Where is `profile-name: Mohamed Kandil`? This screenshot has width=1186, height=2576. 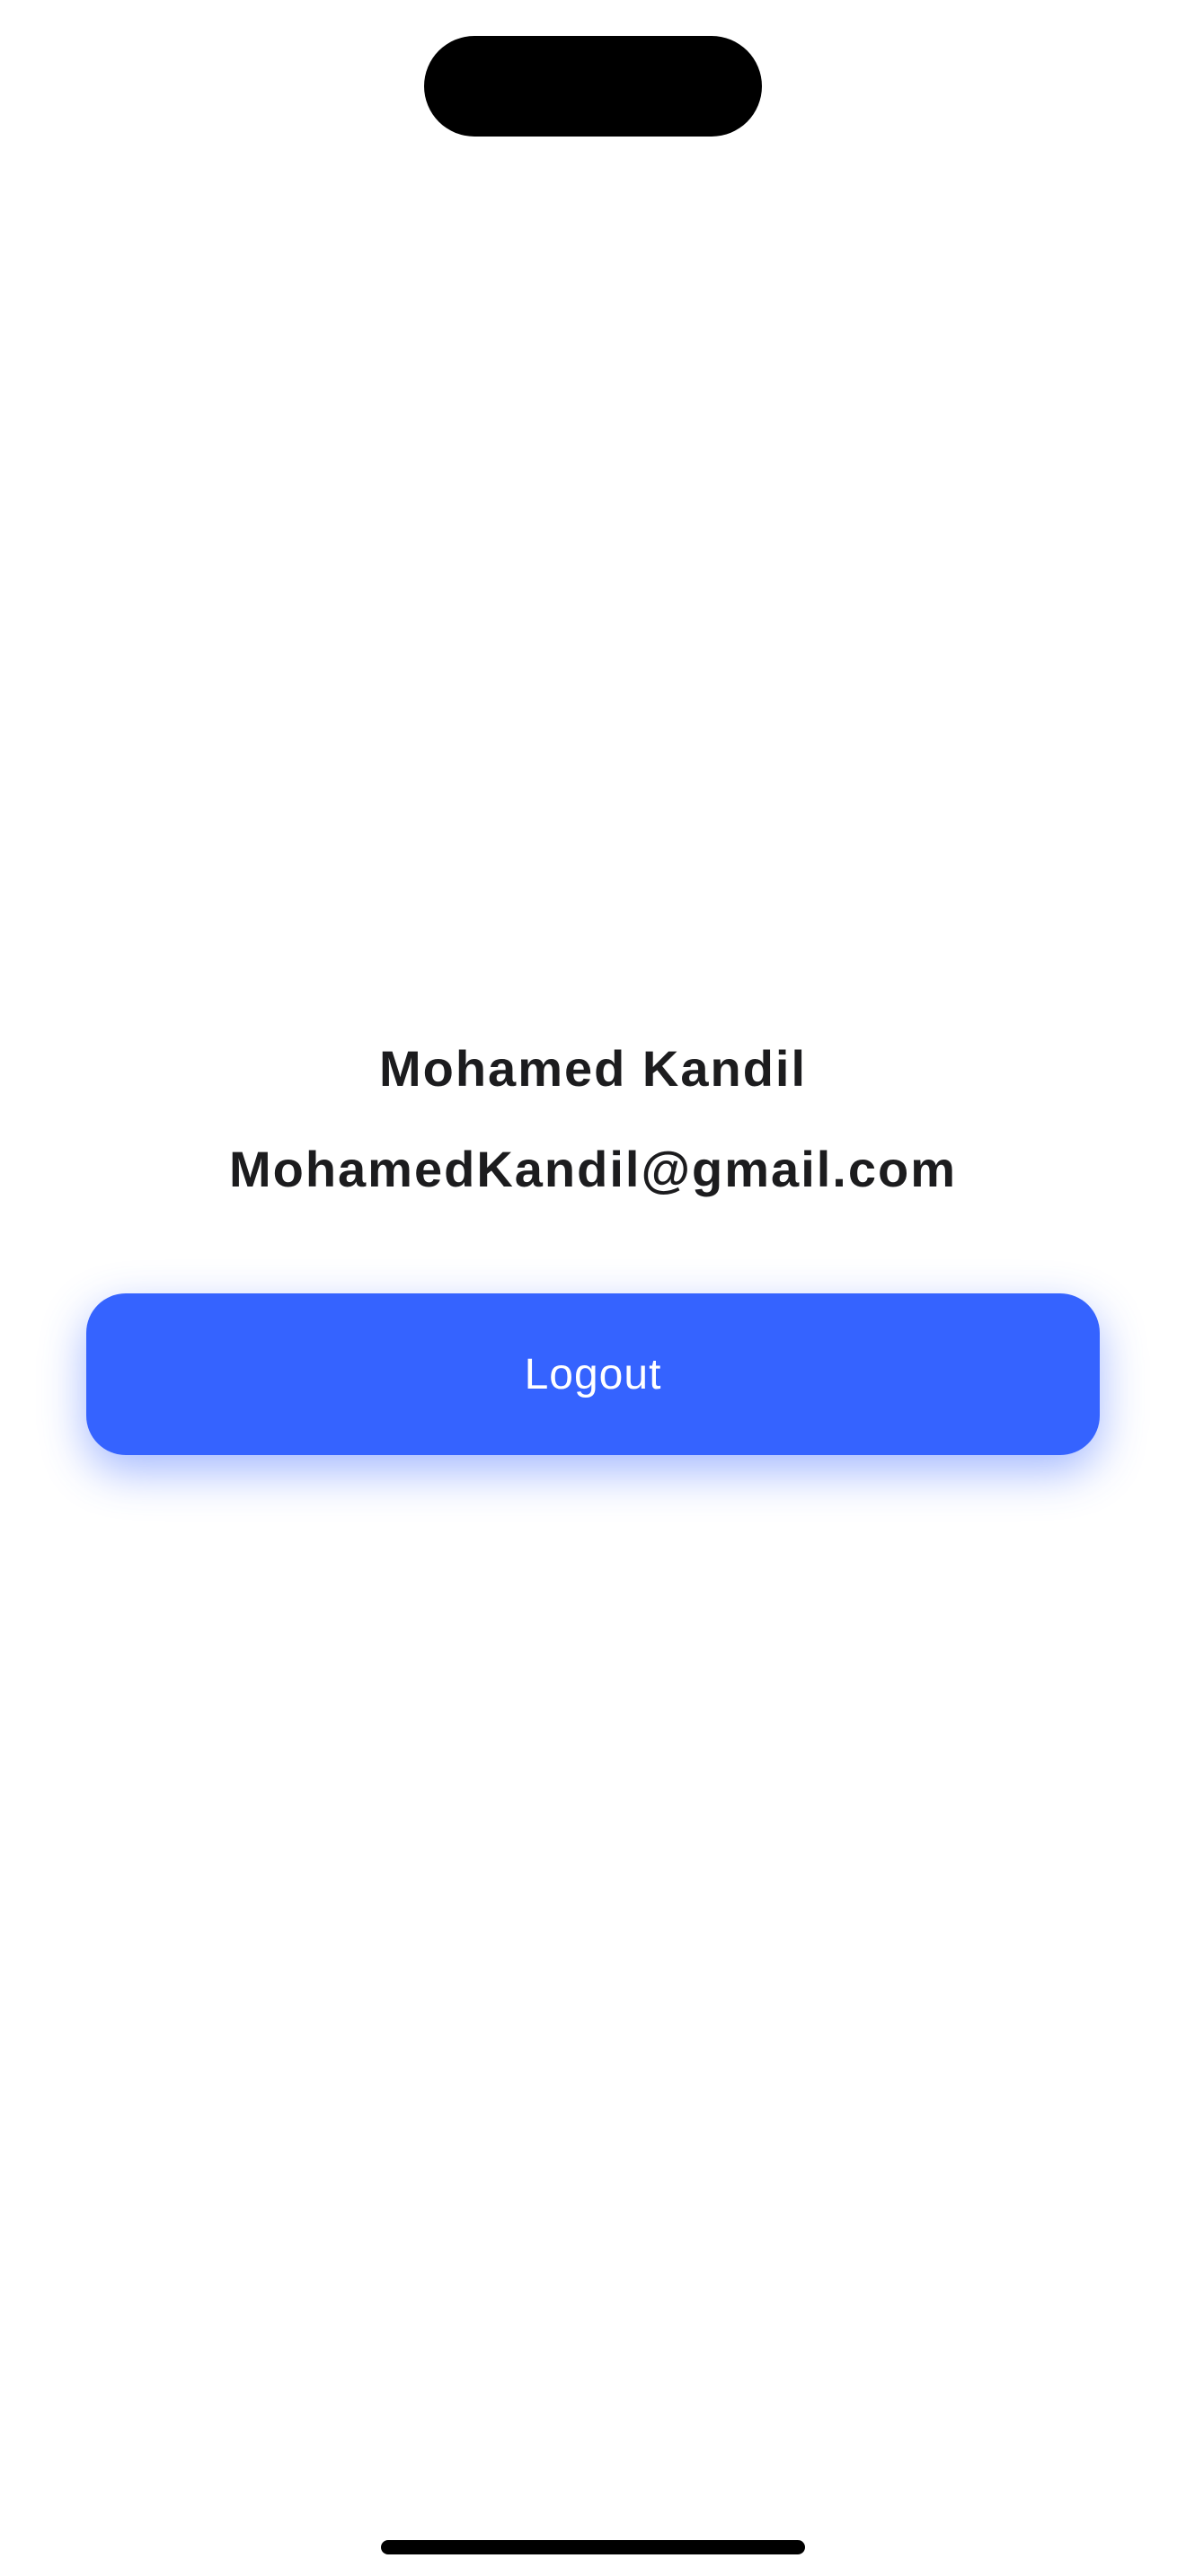 profile-name: Mohamed Kandil is located at coordinates (593, 1068).